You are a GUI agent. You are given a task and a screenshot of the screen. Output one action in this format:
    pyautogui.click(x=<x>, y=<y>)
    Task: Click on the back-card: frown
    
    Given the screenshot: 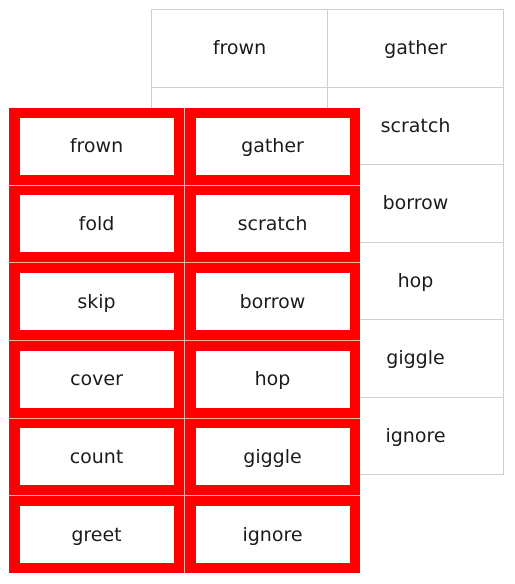 What is the action you would take?
    pyautogui.click(x=239, y=48)
    